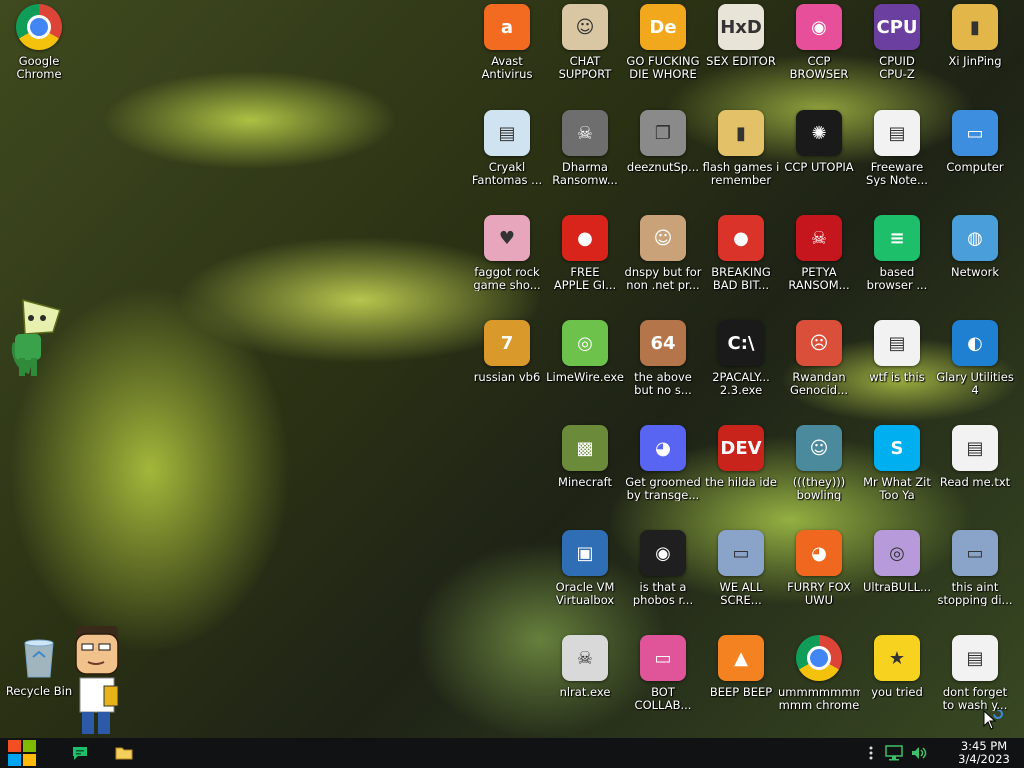  I want to click on desktop-icon: ▮ flash games i remember, so click(741, 160).